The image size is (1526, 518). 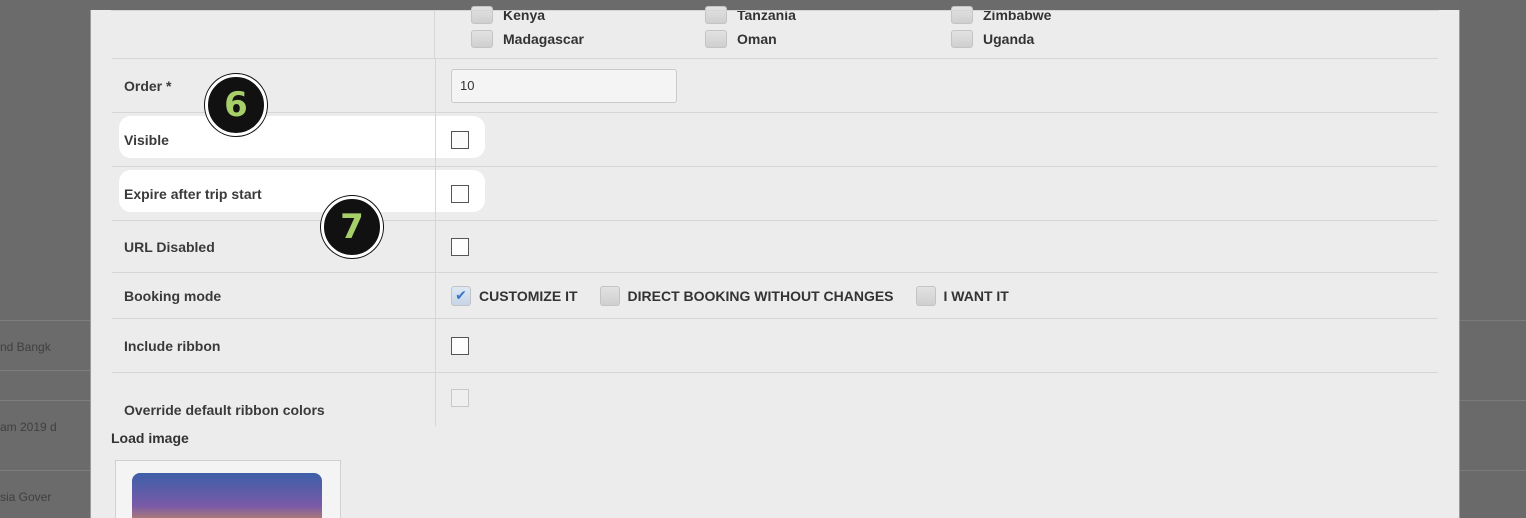 What do you see at coordinates (508, 15) in the screenshot?
I see `country-option-kenya: Kenya` at bounding box center [508, 15].